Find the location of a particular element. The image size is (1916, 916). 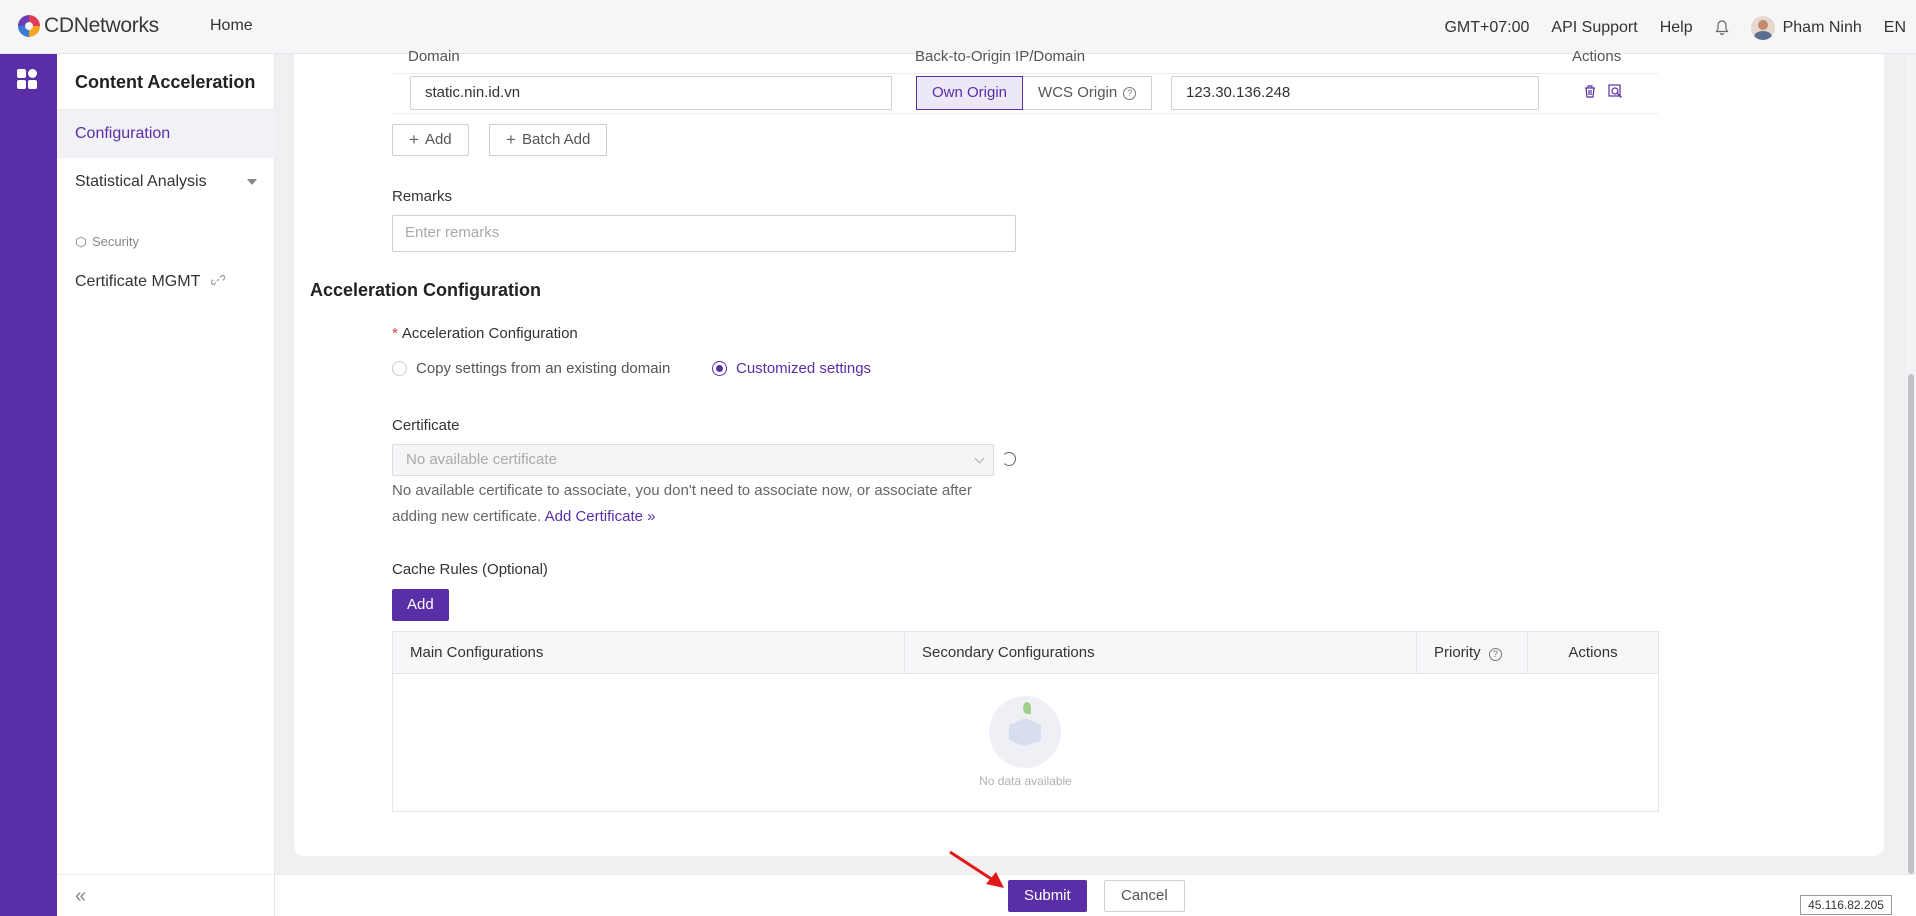

help-link: Help is located at coordinates (1676, 28).